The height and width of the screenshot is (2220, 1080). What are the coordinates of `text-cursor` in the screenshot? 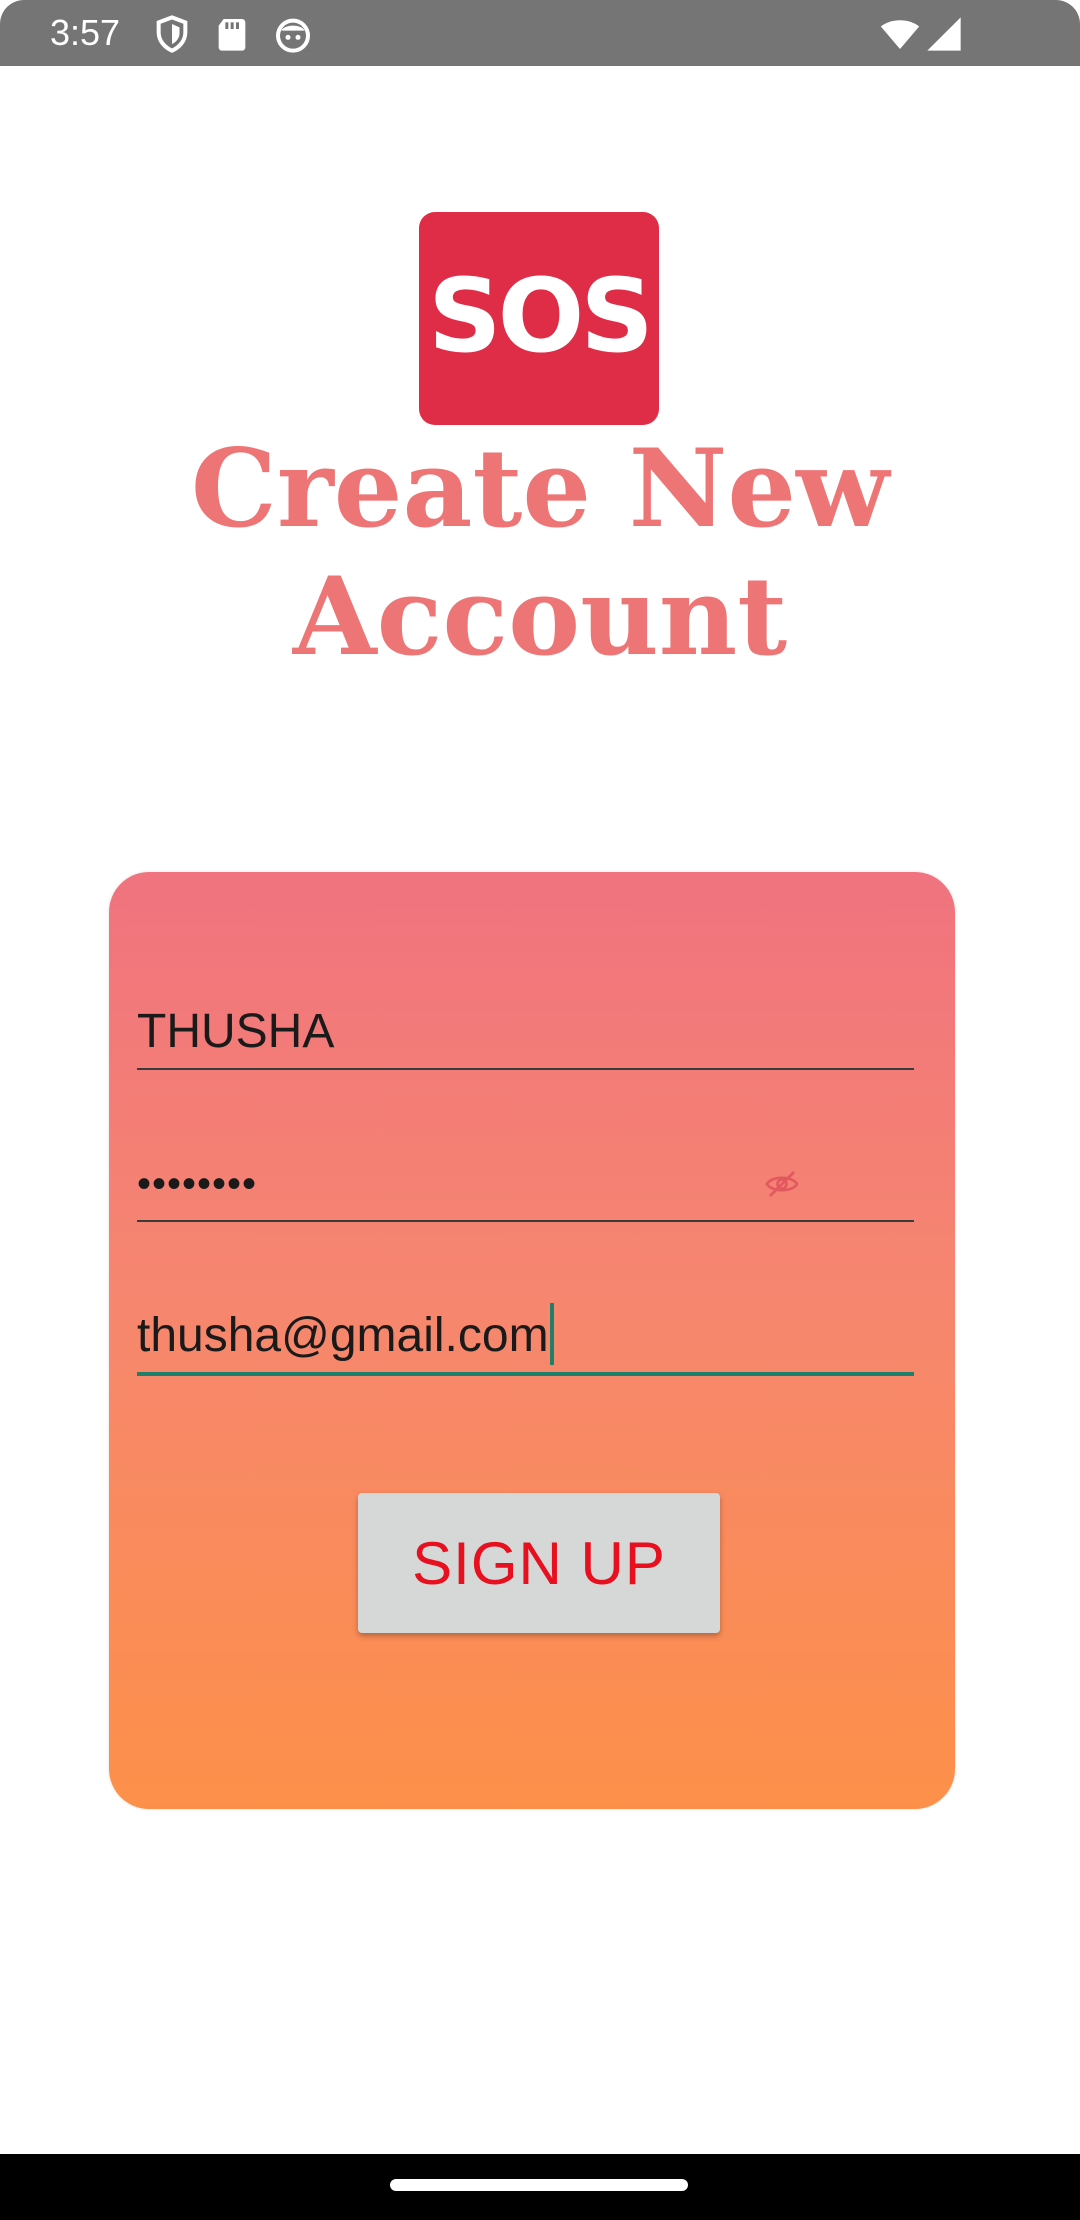 It's located at (551, 1334).